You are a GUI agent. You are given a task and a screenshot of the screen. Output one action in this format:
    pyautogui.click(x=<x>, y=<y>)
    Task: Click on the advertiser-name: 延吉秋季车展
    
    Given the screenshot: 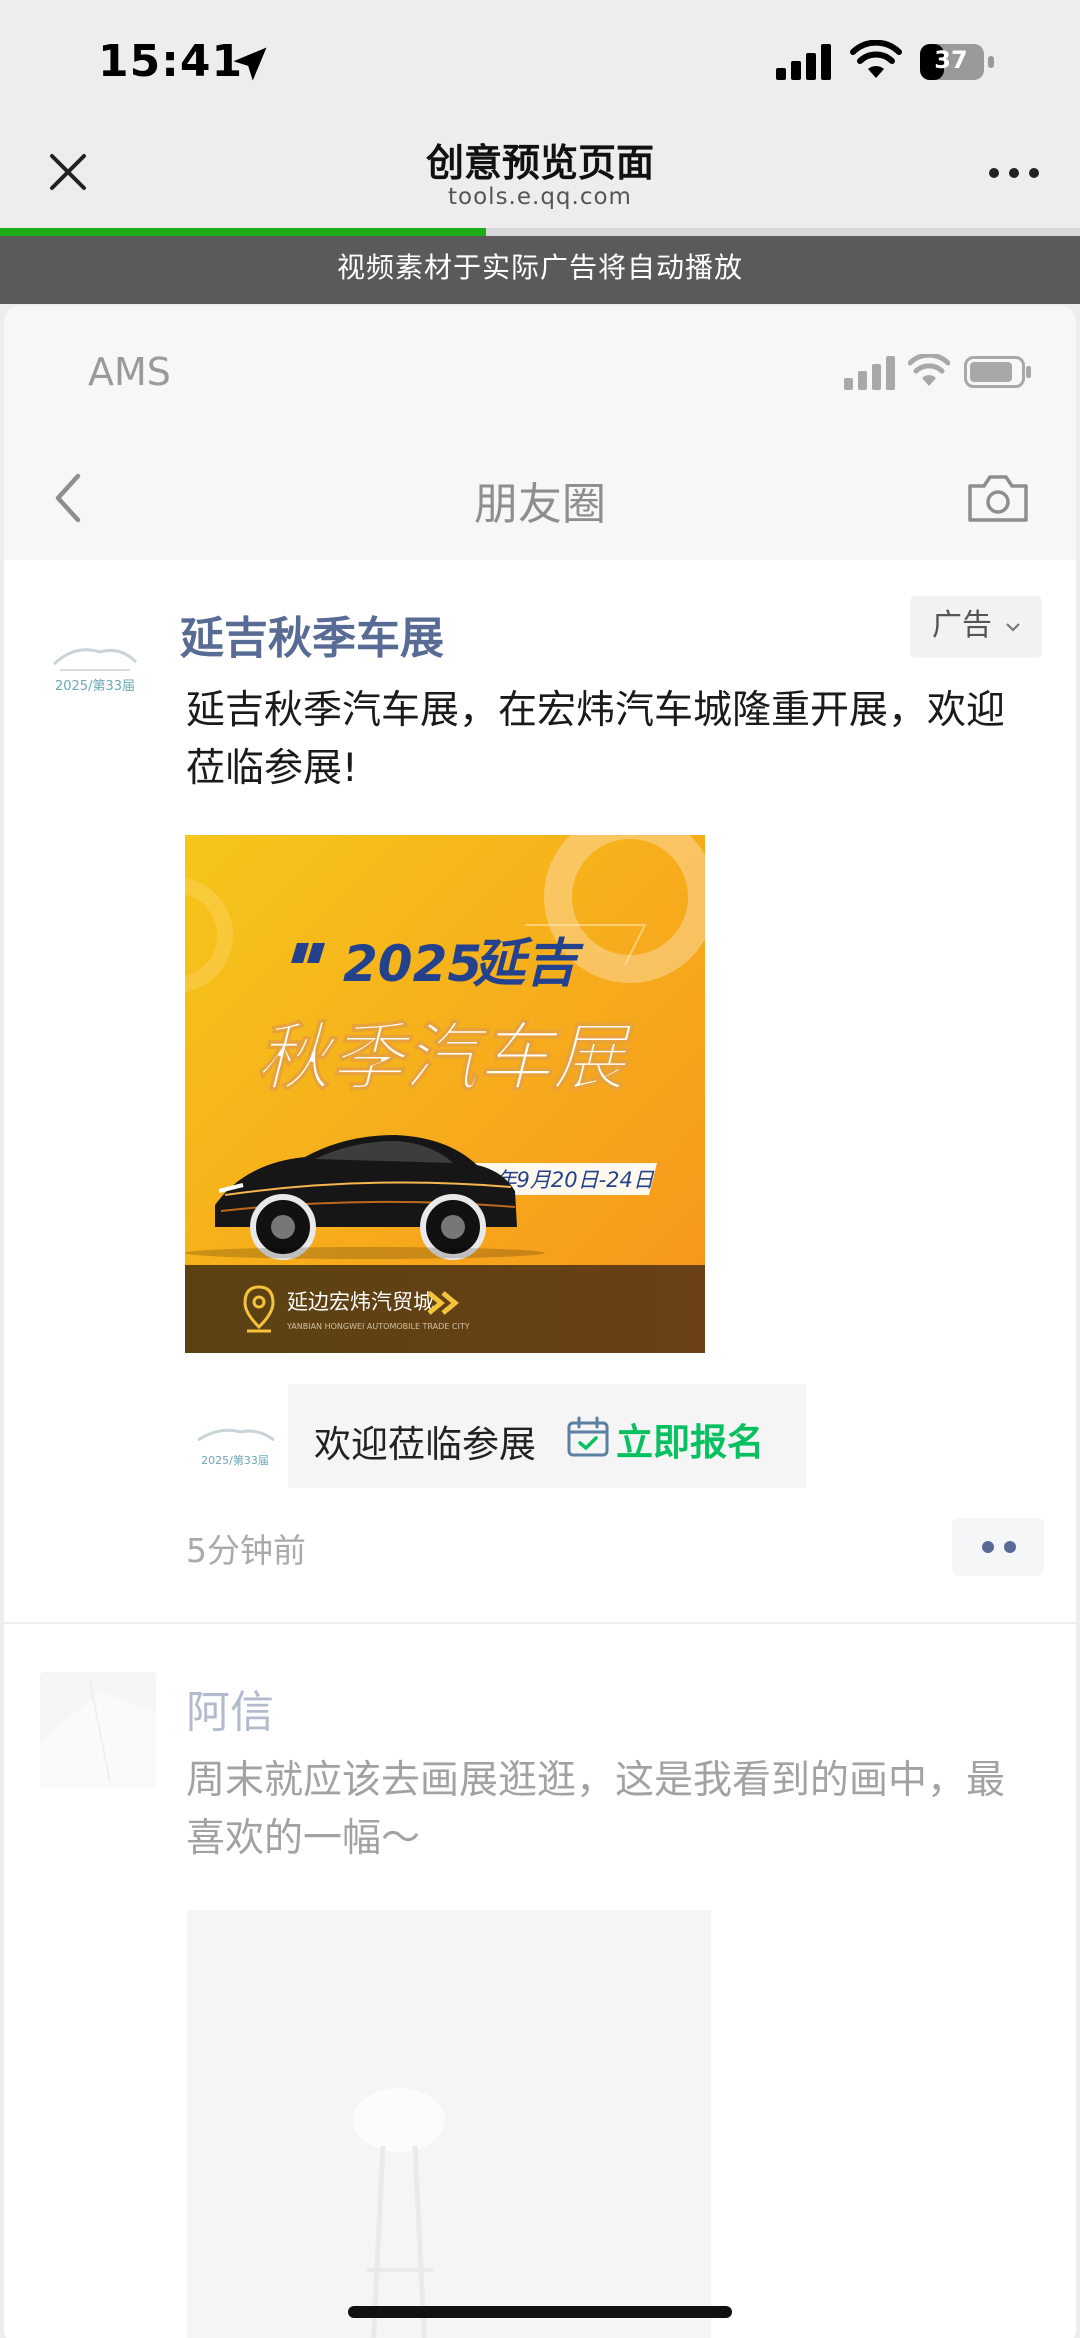 What is the action you would take?
    pyautogui.click(x=312, y=634)
    